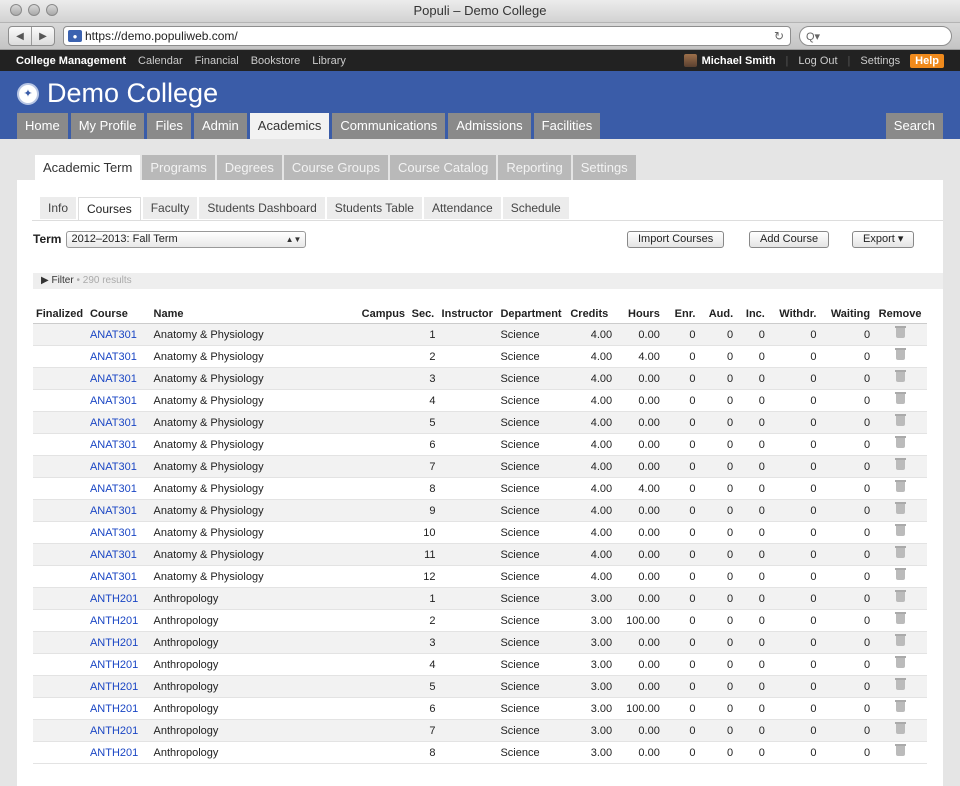  I want to click on tab-admin: Admin, so click(220, 126).